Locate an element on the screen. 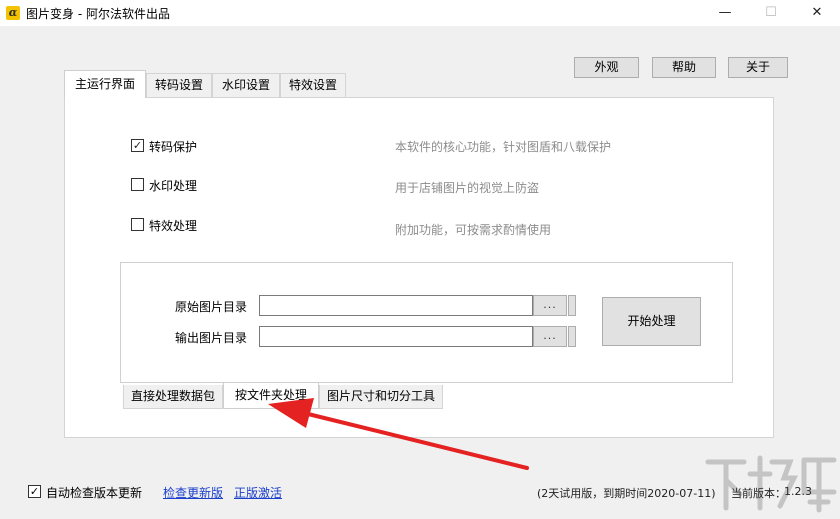 Image resolution: width=840 pixels, height=519 pixels. tab-transcode-settings: 转码设置 is located at coordinates (179, 85).